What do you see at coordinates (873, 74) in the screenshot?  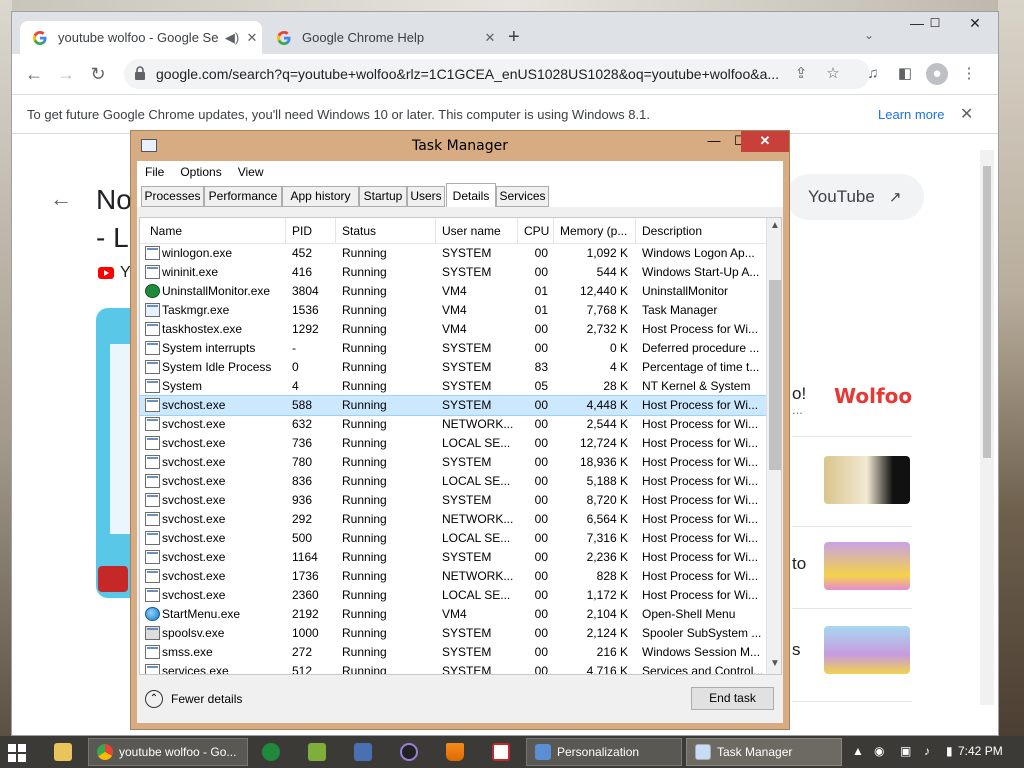 I see `media-control-icon: ♫` at bounding box center [873, 74].